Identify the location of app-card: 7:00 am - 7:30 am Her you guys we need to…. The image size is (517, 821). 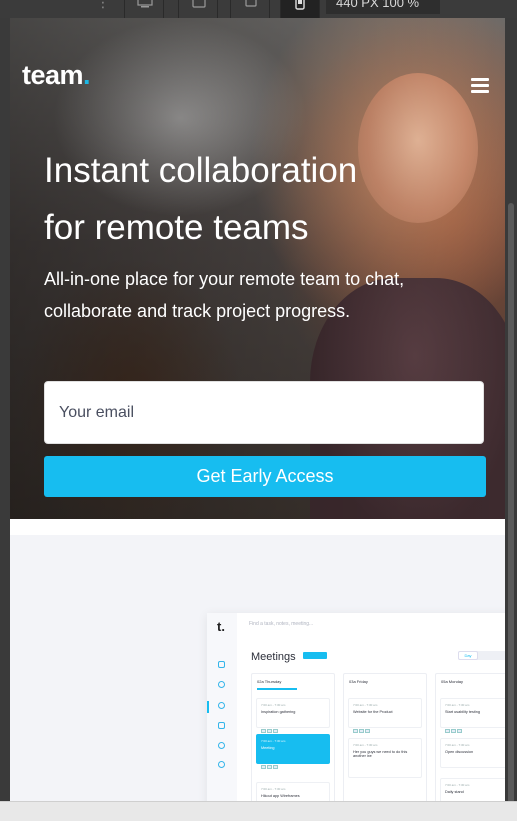
(385, 758).